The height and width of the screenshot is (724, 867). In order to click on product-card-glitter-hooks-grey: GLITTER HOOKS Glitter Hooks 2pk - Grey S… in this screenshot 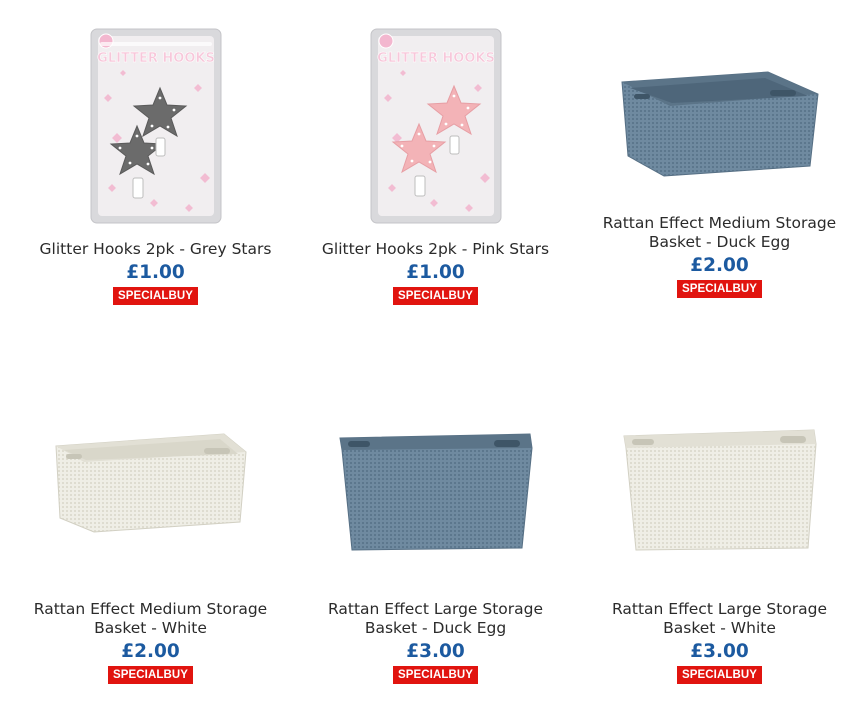, I will do `click(155, 166)`.